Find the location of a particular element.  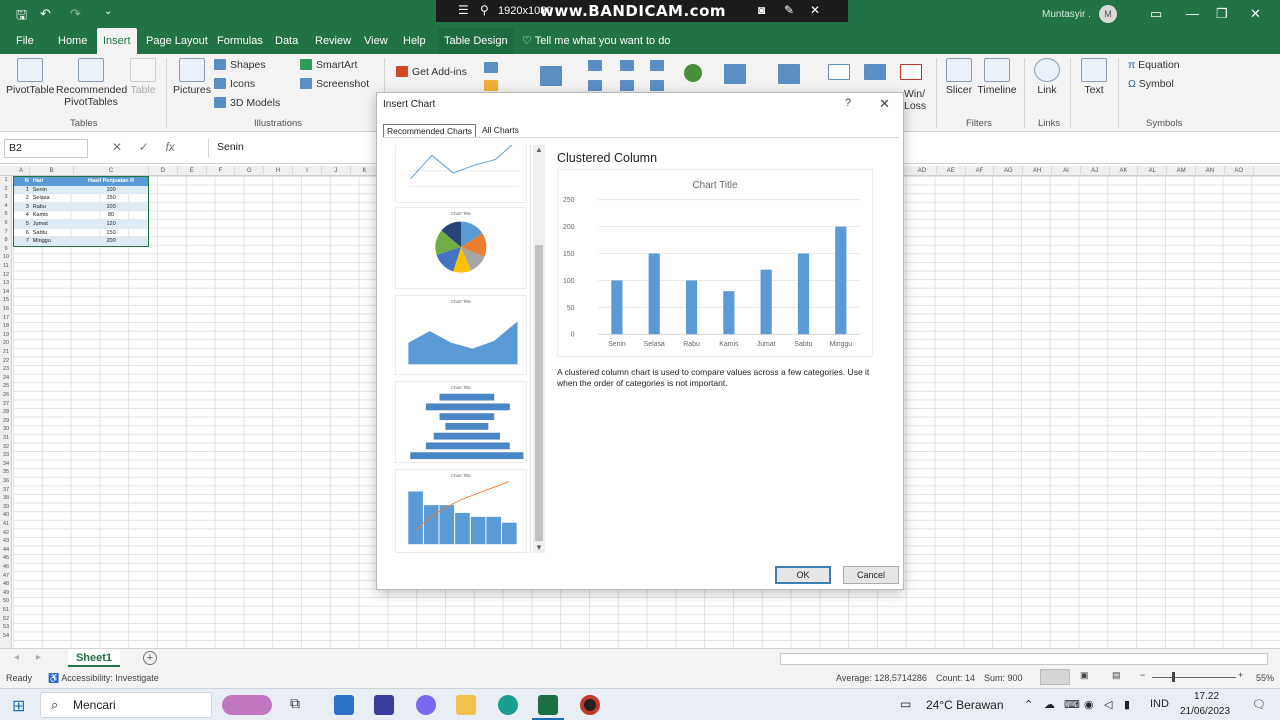

sparkline-column-icon is located at coordinates (875, 72).